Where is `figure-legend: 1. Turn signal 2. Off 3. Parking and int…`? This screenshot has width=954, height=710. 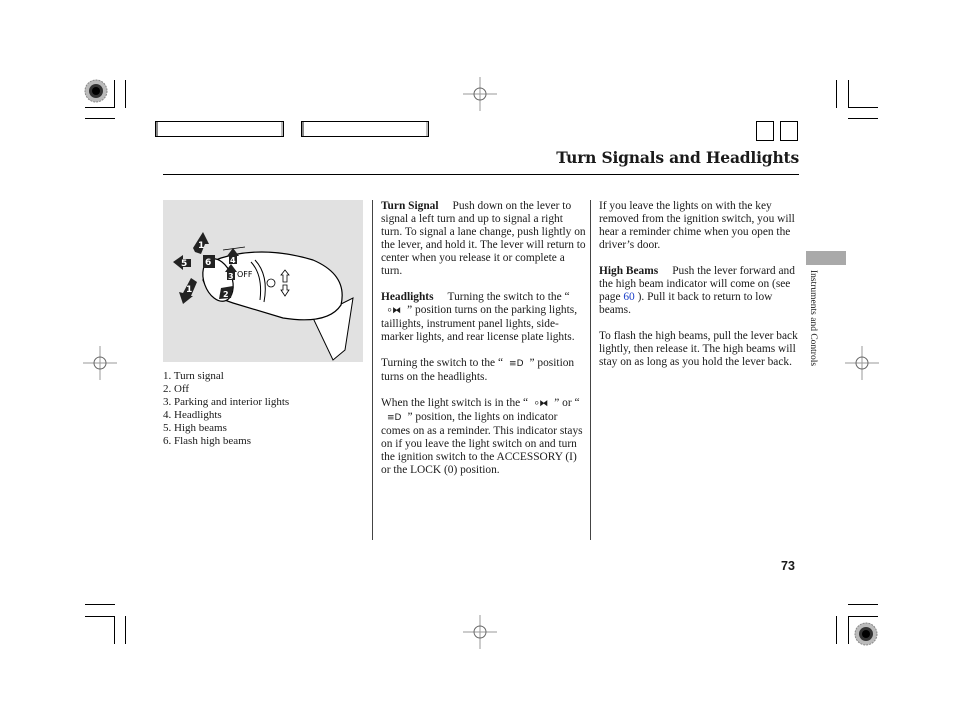 figure-legend: 1. Turn signal 2. Off 3. Parking and int… is located at coordinates (226, 409).